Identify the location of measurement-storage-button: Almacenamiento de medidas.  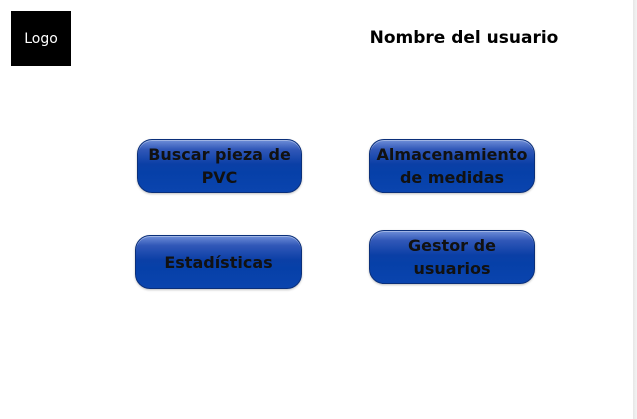
(452, 166).